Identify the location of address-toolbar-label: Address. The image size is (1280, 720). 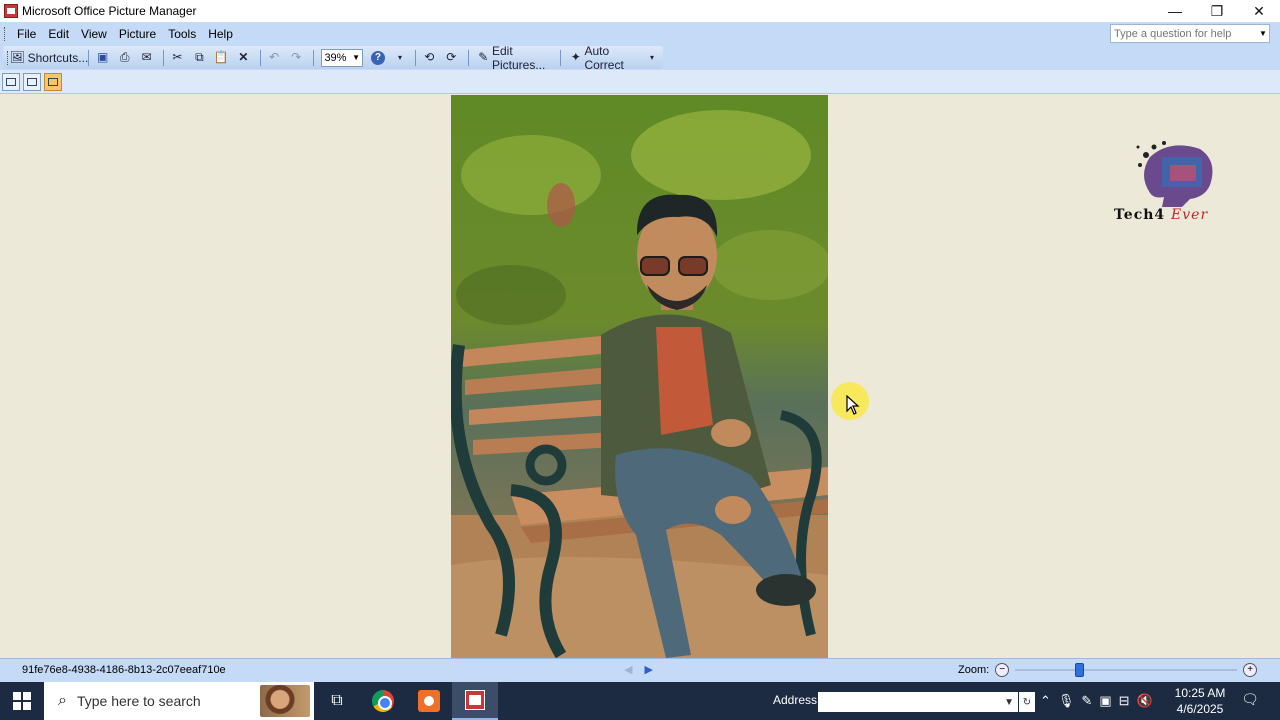
(795, 700).